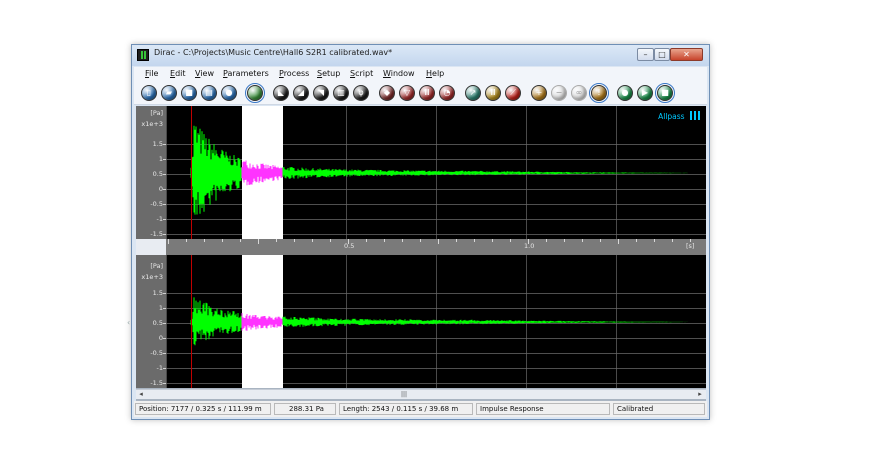  What do you see at coordinates (281, 93) in the screenshot?
I see `energy-time-icon: ◣` at bounding box center [281, 93].